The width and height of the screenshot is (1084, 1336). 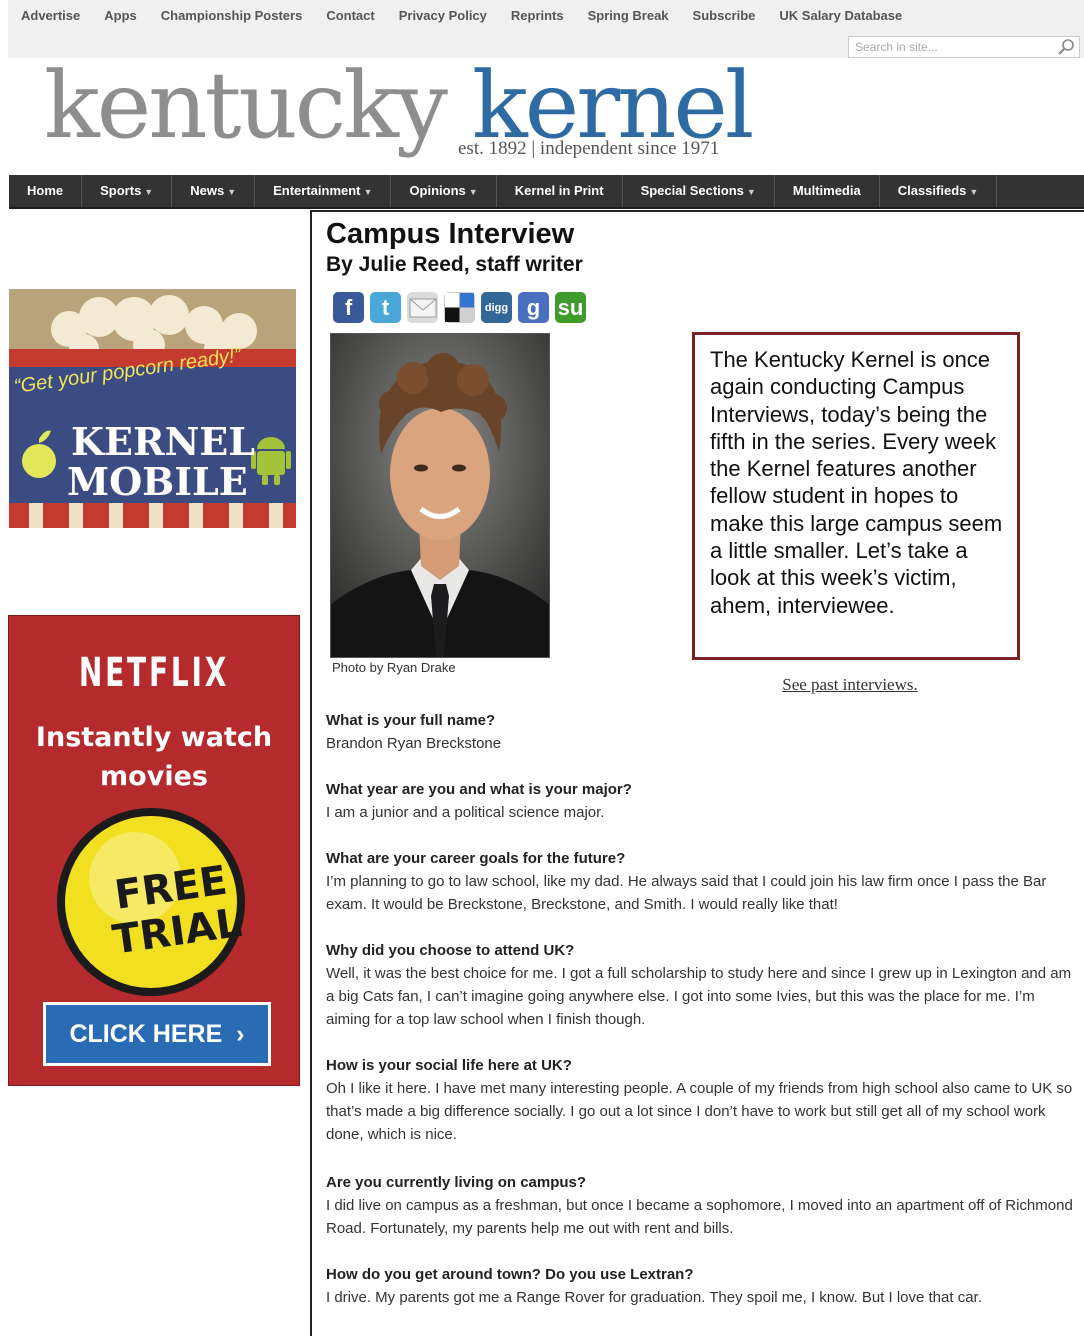 I want to click on nav-label: Opinions, so click(x=437, y=190).